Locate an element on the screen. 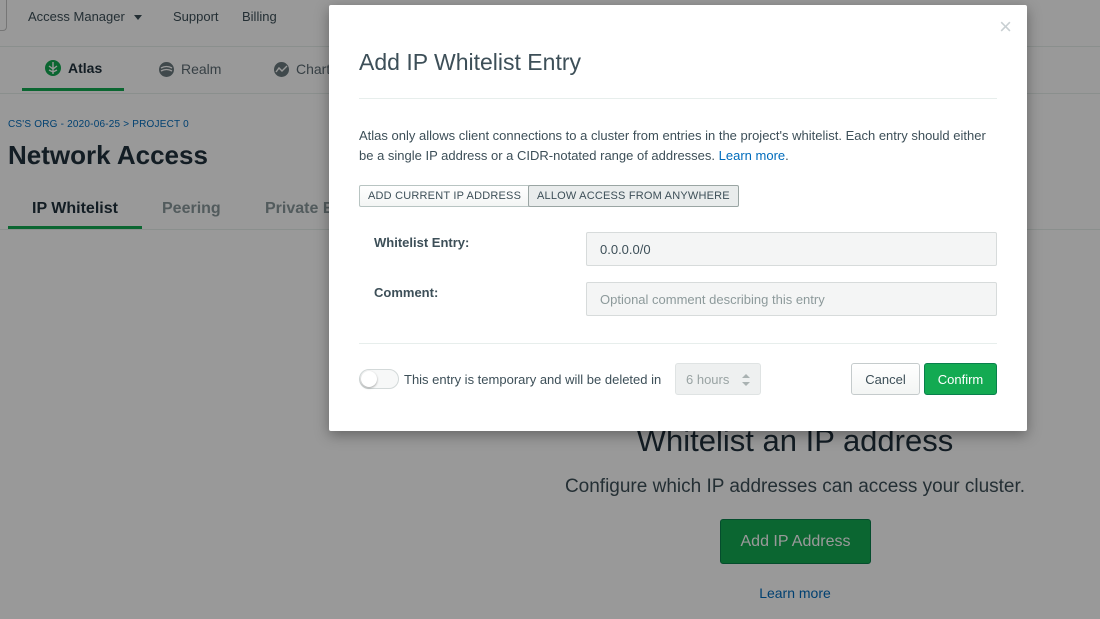 The height and width of the screenshot is (619, 1100). select-arrows-icon is located at coordinates (746, 380).